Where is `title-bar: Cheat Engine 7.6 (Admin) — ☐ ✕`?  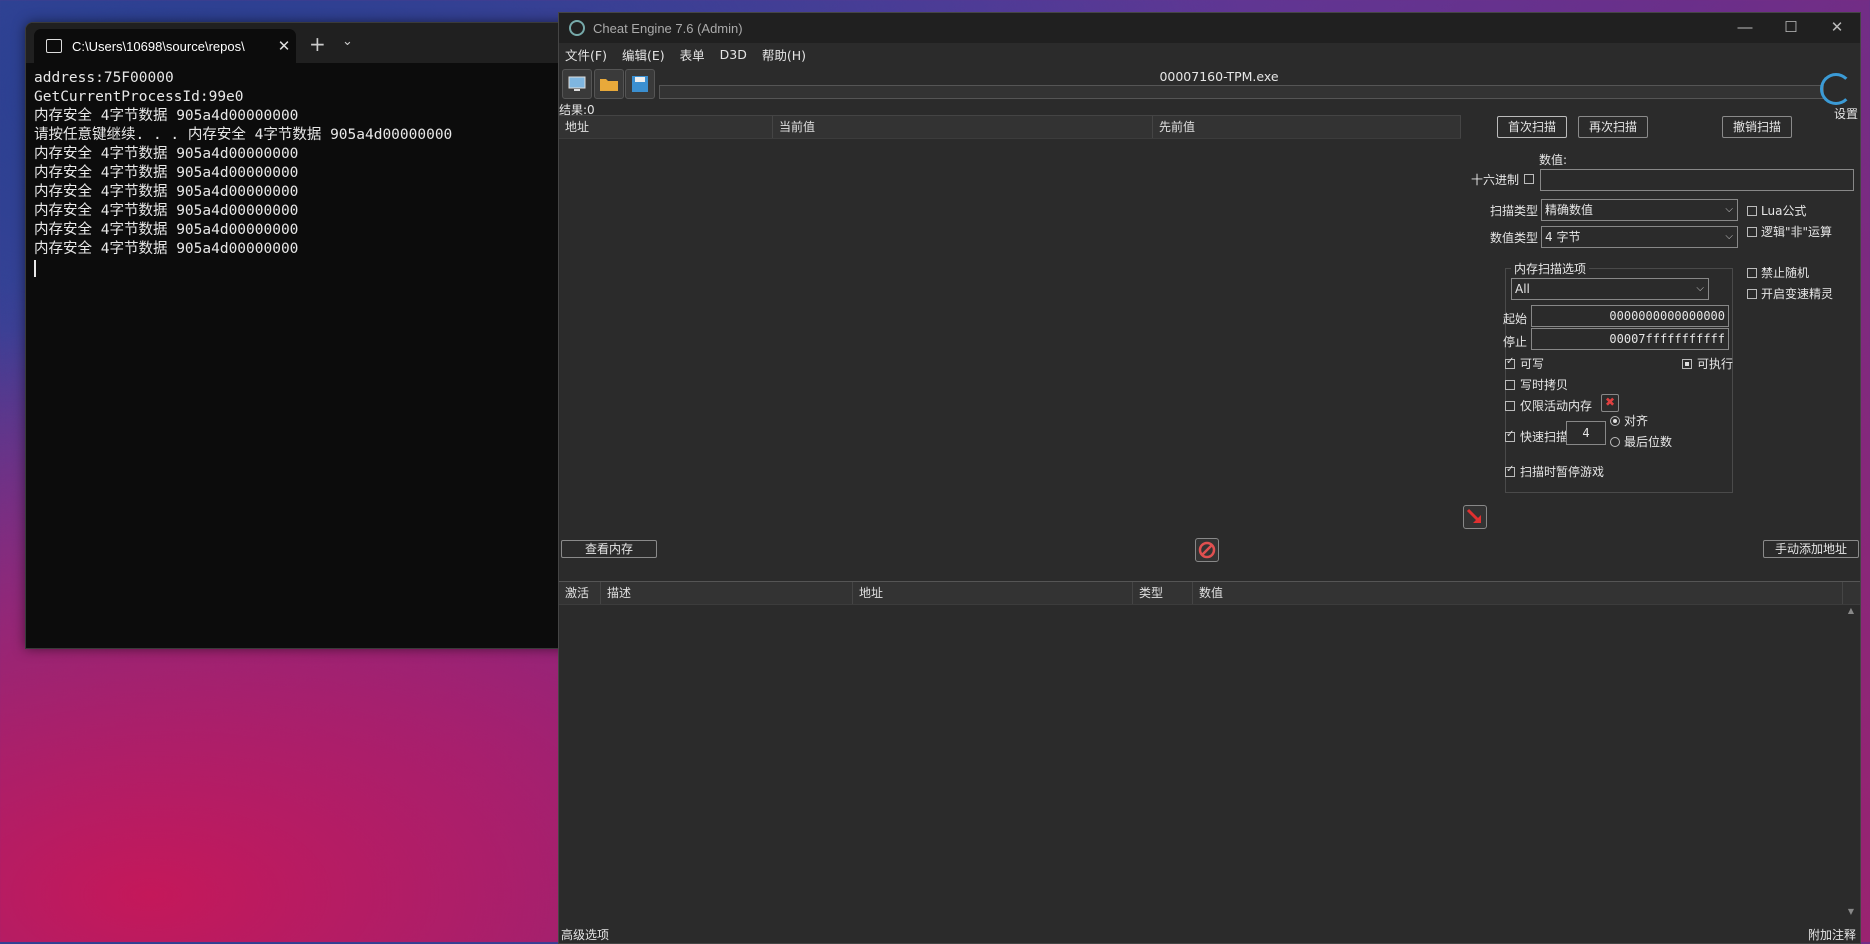
title-bar: Cheat Engine 7.6 (Admin) — ☐ ✕ is located at coordinates (1209, 28).